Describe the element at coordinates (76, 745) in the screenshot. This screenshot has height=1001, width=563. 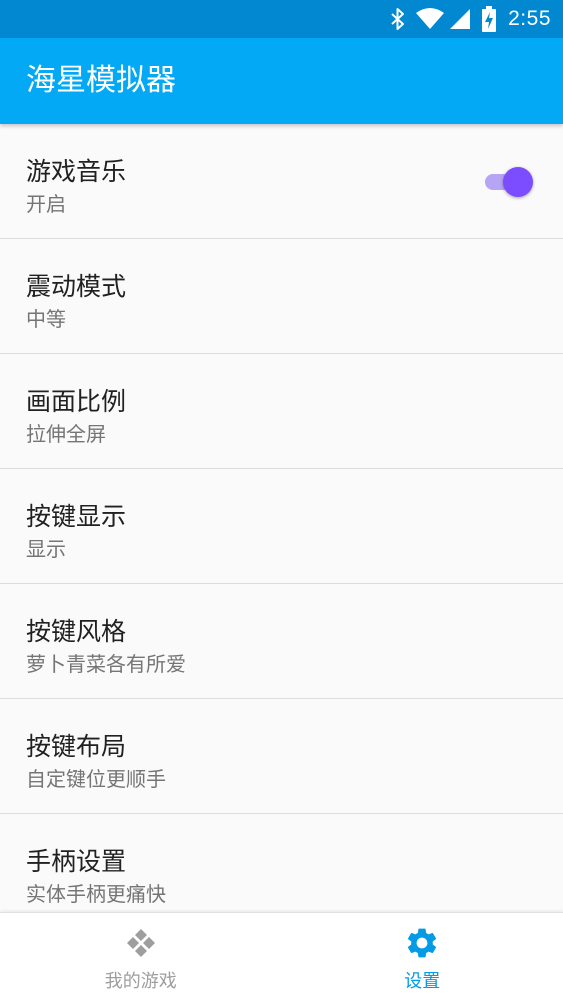
I see `setting-title: 按键布局` at that location.